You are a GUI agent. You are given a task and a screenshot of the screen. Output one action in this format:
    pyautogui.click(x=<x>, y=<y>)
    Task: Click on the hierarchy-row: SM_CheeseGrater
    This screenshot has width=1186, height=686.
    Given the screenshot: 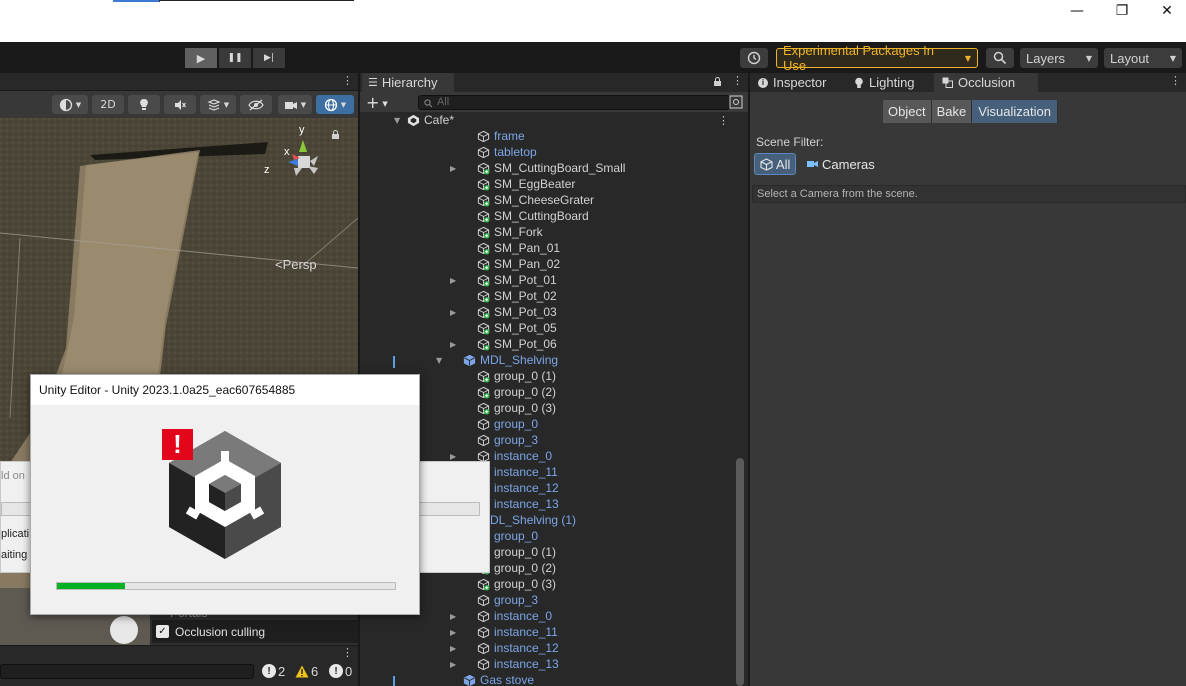 What is the action you would take?
    pyautogui.click(x=548, y=200)
    